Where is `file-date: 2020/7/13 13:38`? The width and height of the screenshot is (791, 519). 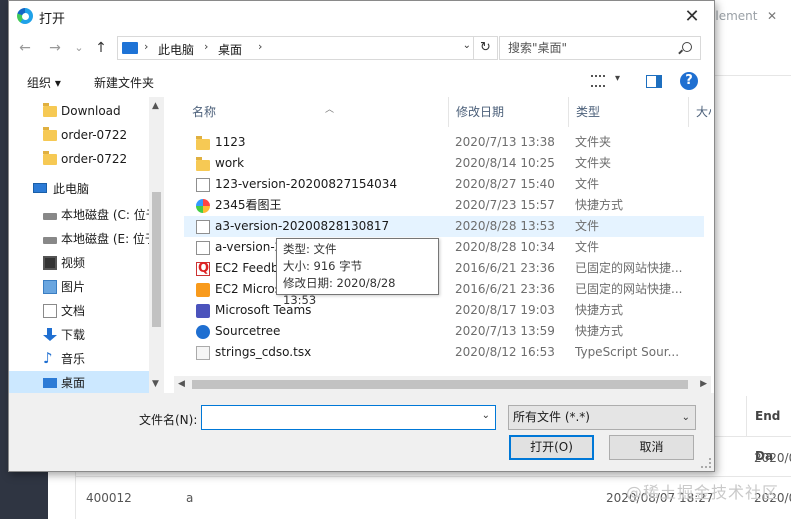 file-date: 2020/7/13 13:38 is located at coordinates (505, 142).